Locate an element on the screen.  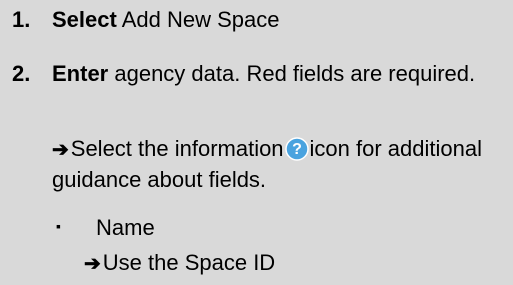
step-number: 2. is located at coordinates (21, 73).